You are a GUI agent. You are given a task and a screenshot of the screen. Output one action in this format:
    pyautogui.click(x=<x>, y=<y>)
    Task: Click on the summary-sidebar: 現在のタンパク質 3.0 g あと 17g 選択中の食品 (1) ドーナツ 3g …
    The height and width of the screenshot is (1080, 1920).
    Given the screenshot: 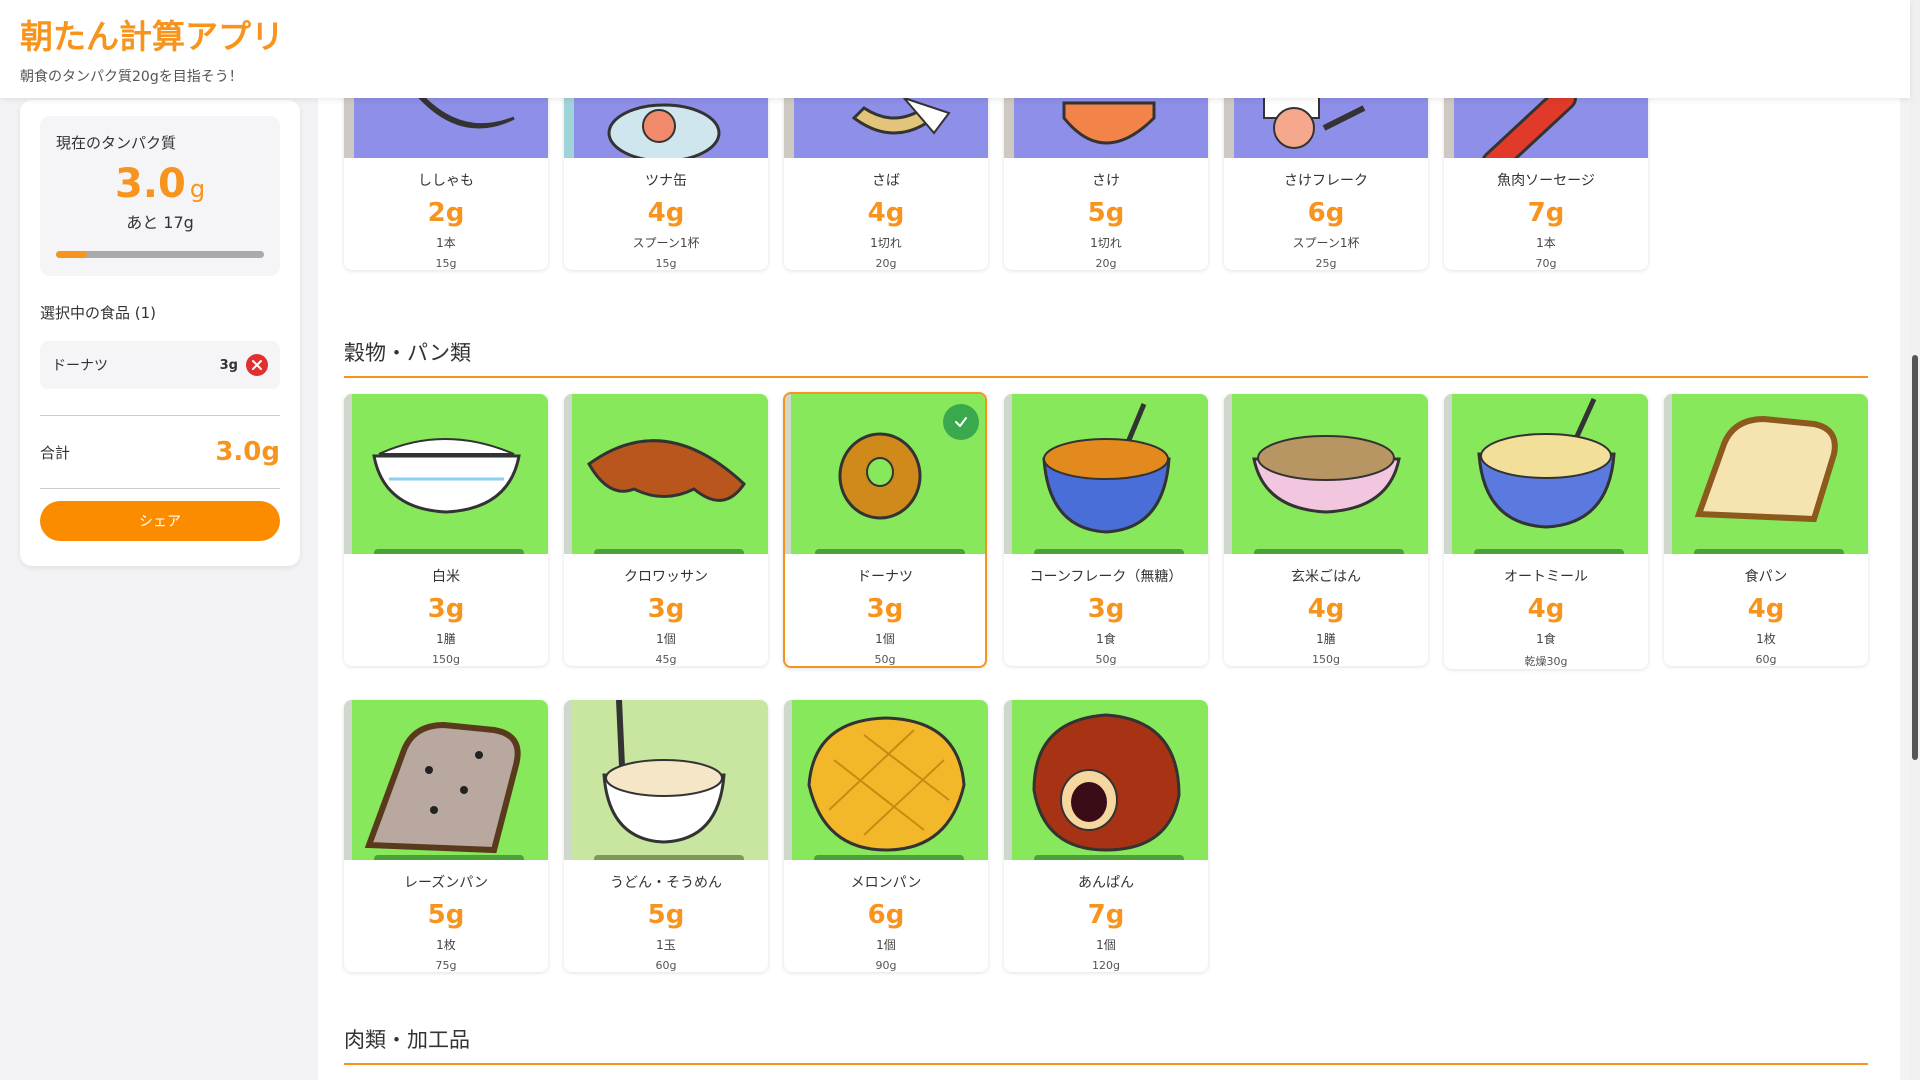 What is the action you would take?
    pyautogui.click(x=160, y=333)
    